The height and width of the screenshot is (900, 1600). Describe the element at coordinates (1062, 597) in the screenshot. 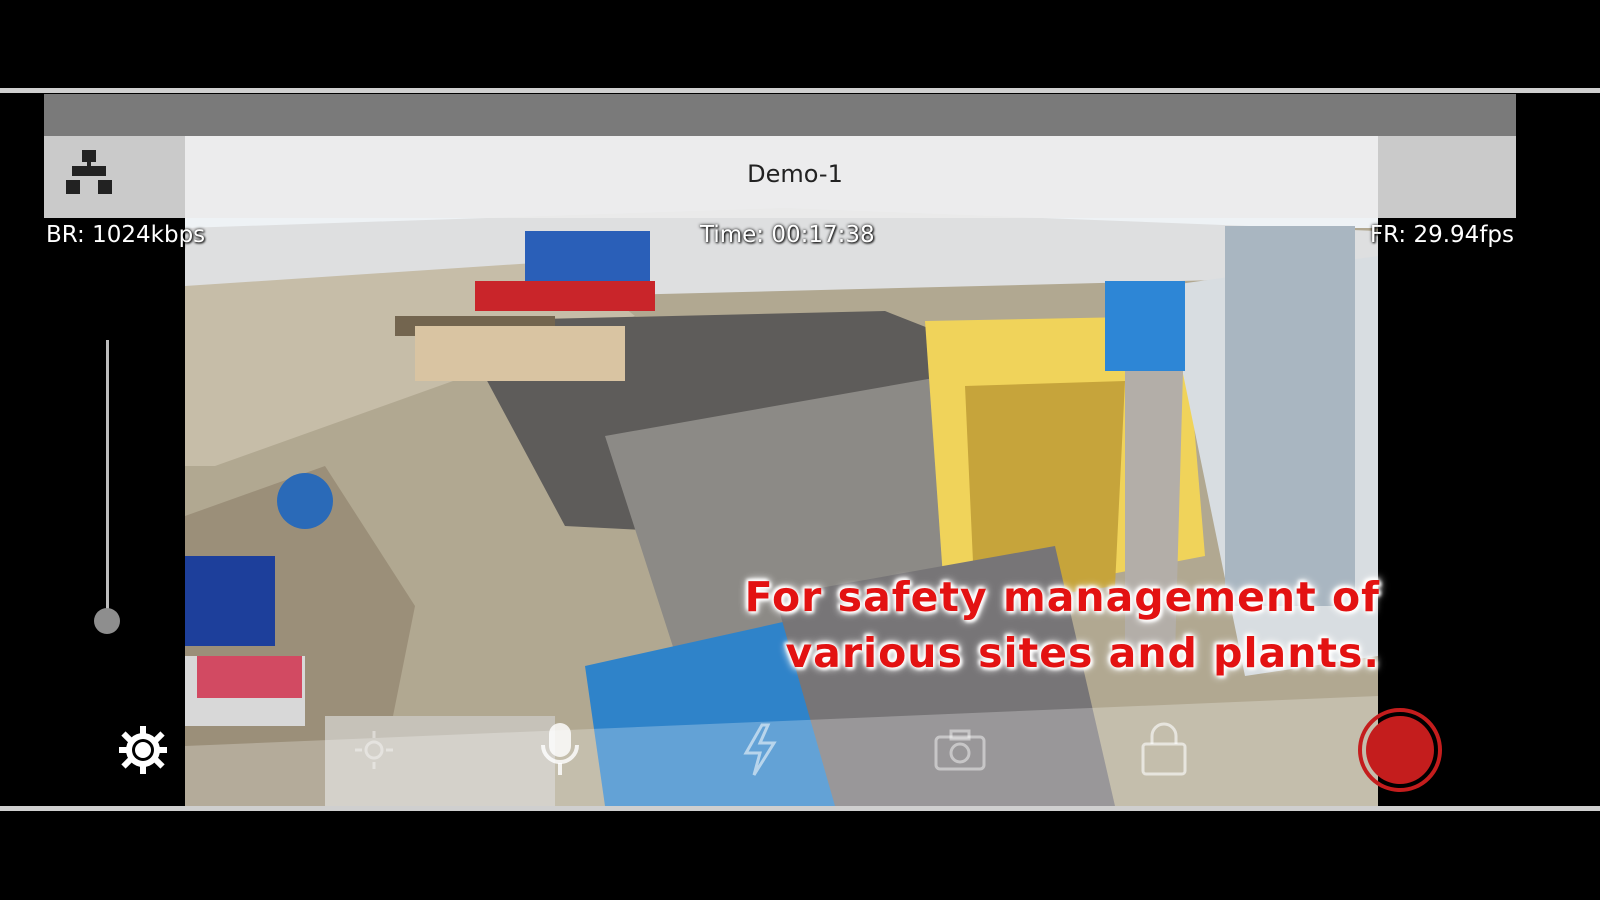

I see `promo-caption-line-1: For safety management of` at that location.